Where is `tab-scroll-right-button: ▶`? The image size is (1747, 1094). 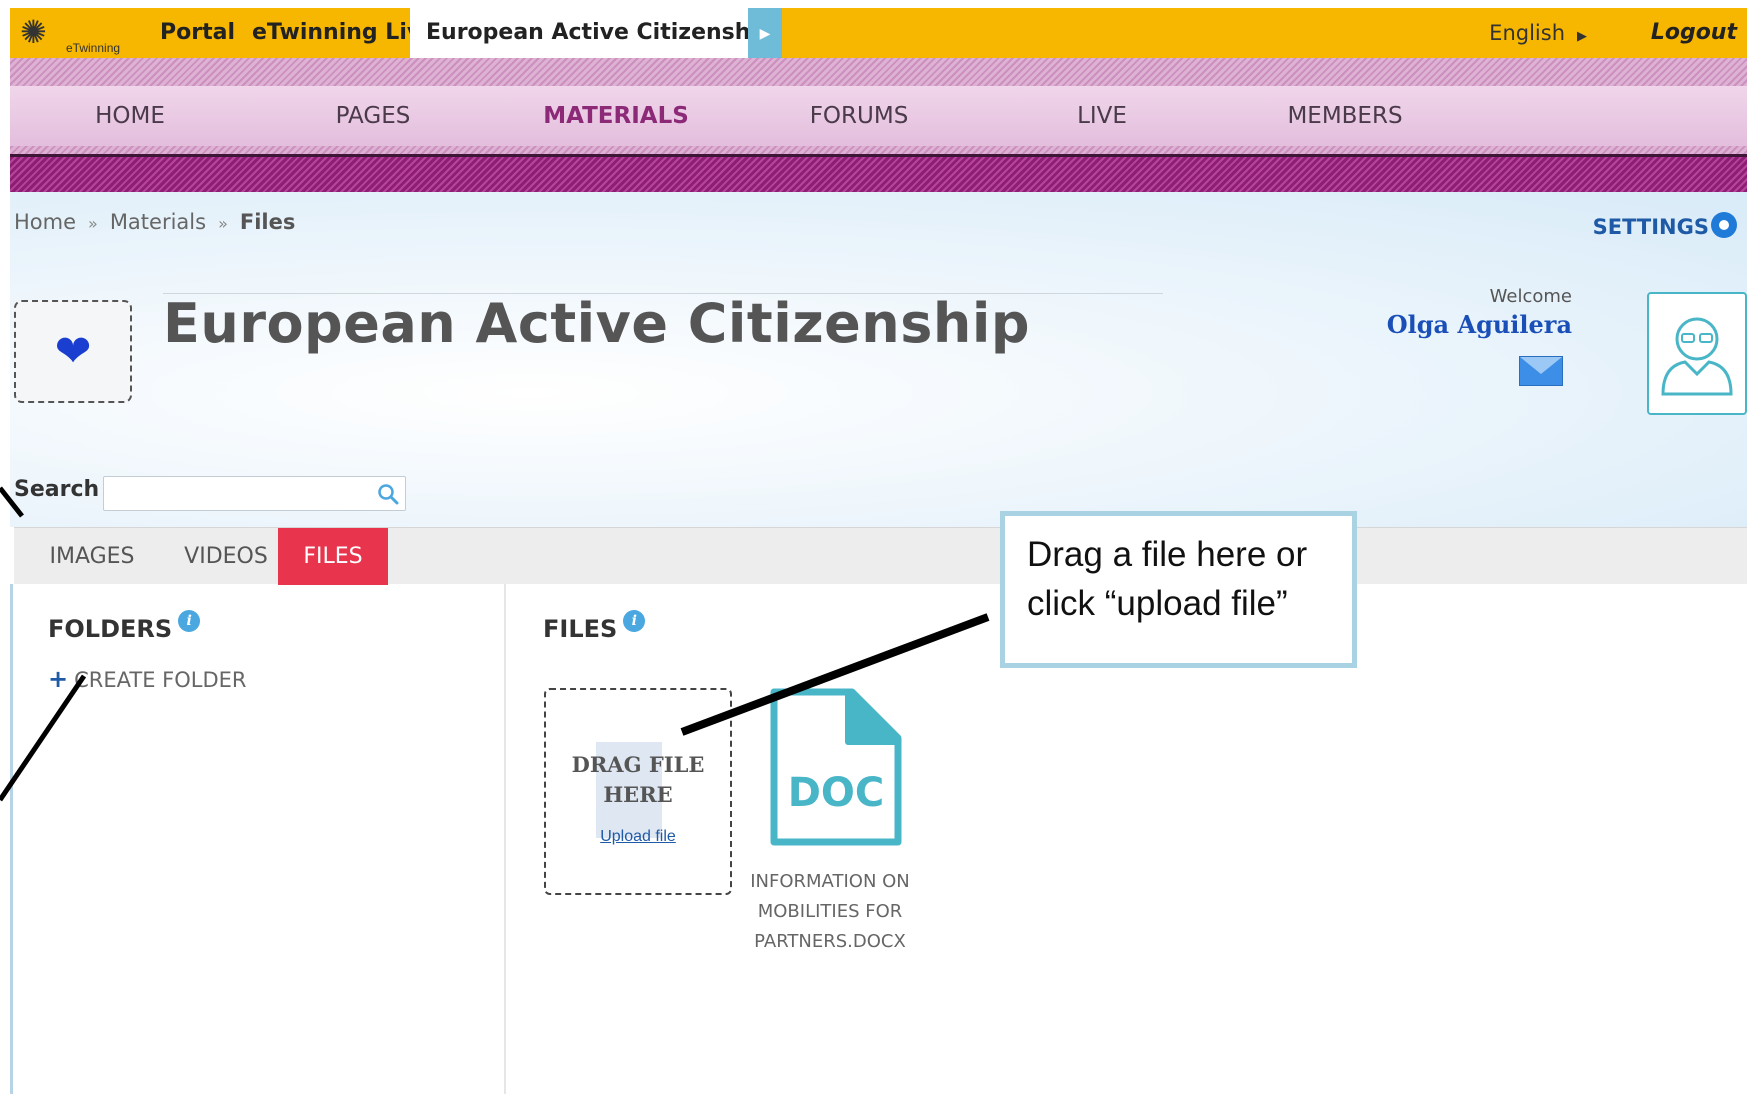
tab-scroll-right-button: ▶ is located at coordinates (765, 33).